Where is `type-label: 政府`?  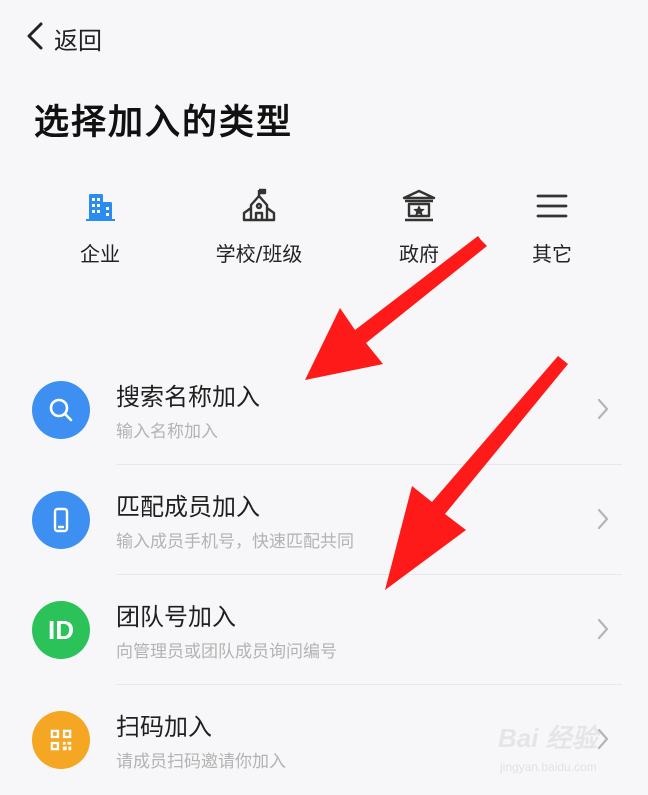
type-label: 政府 is located at coordinates (419, 254).